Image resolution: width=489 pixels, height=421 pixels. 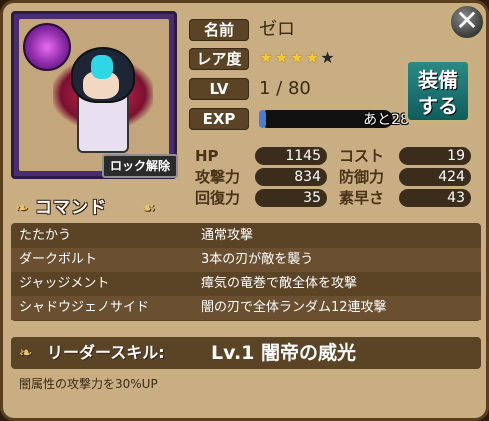 I want to click on command-name: ジャッジメント, so click(x=64, y=283).